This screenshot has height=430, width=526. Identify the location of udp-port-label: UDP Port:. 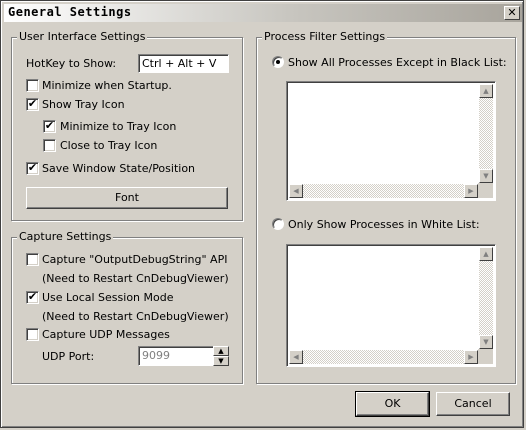
(68, 356).